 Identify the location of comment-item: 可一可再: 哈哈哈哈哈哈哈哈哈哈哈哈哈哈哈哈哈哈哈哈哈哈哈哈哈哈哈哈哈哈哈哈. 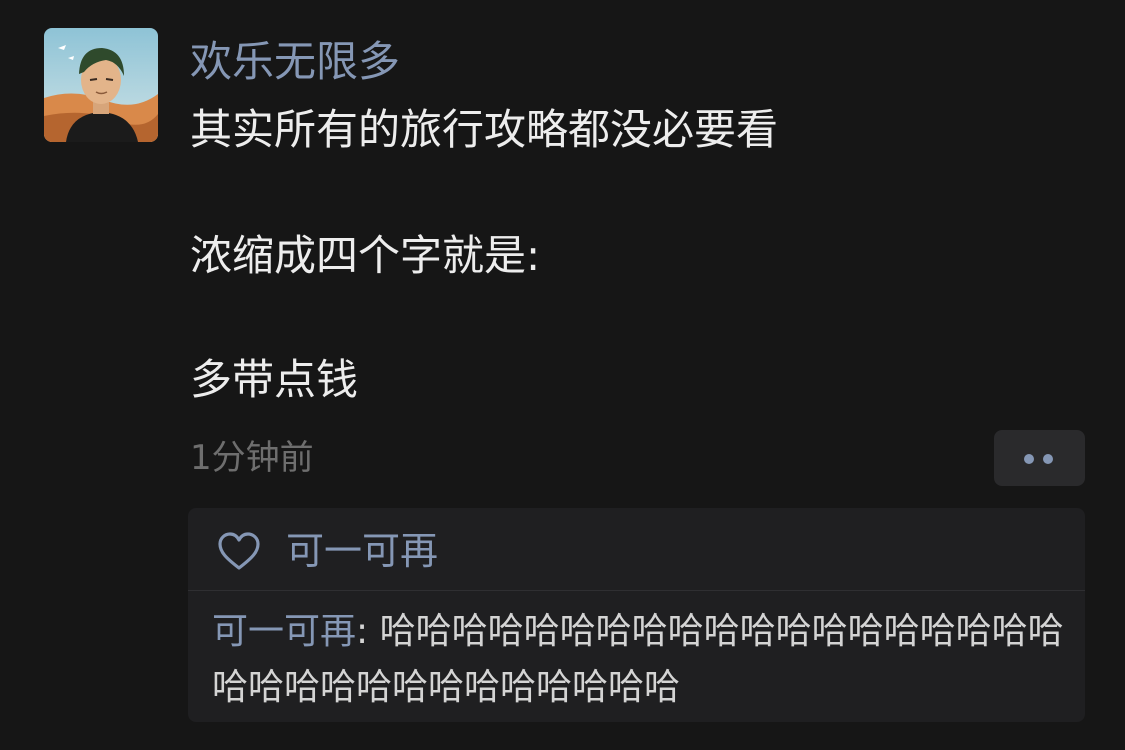
(645, 660).